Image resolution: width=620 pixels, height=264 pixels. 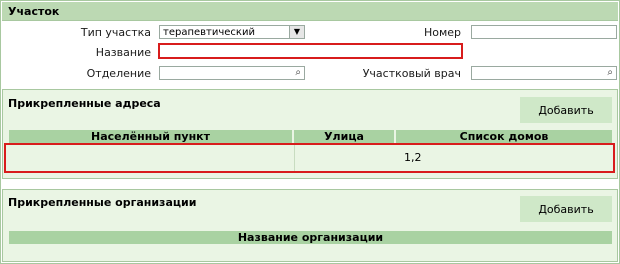 I want to click on number-input, so click(x=544, y=32).